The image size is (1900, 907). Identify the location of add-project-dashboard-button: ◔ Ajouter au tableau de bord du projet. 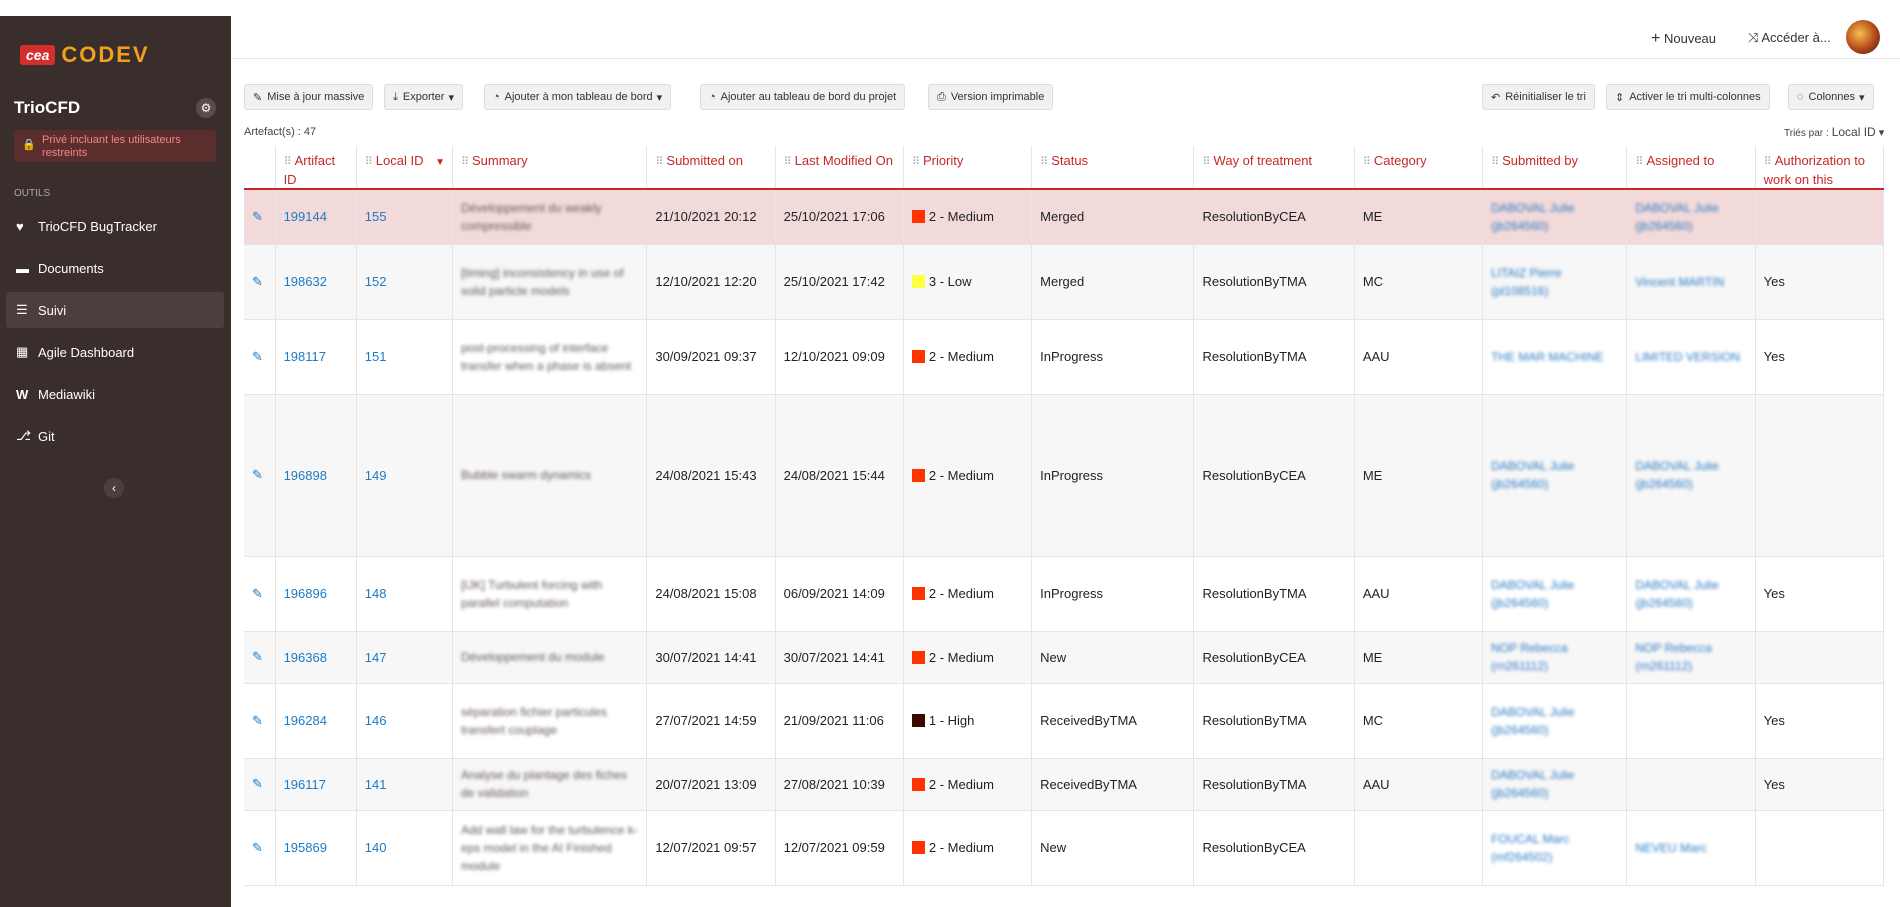
(803, 97).